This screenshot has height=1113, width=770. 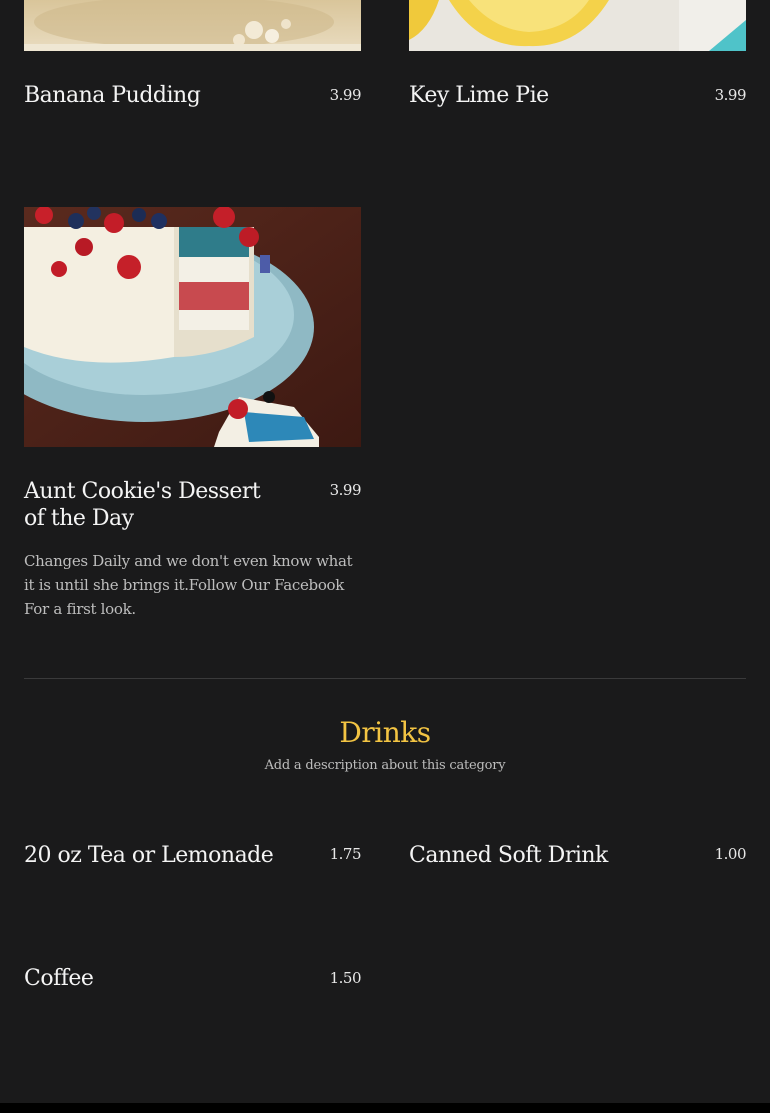 What do you see at coordinates (345, 854) in the screenshot?
I see `menu-item-price: 1.75` at bounding box center [345, 854].